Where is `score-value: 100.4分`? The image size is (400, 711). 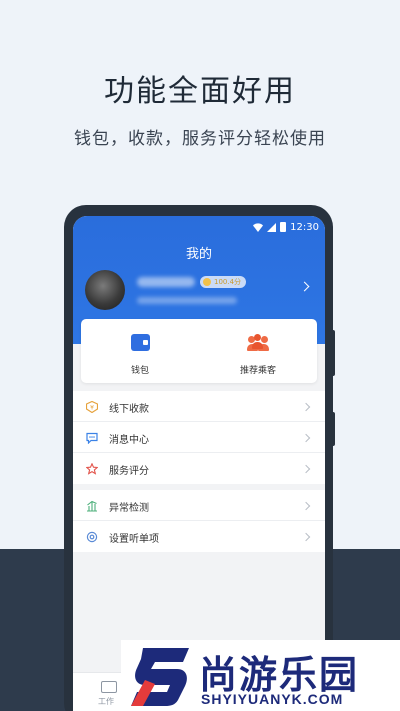 score-value: 100.4分 is located at coordinates (228, 282).